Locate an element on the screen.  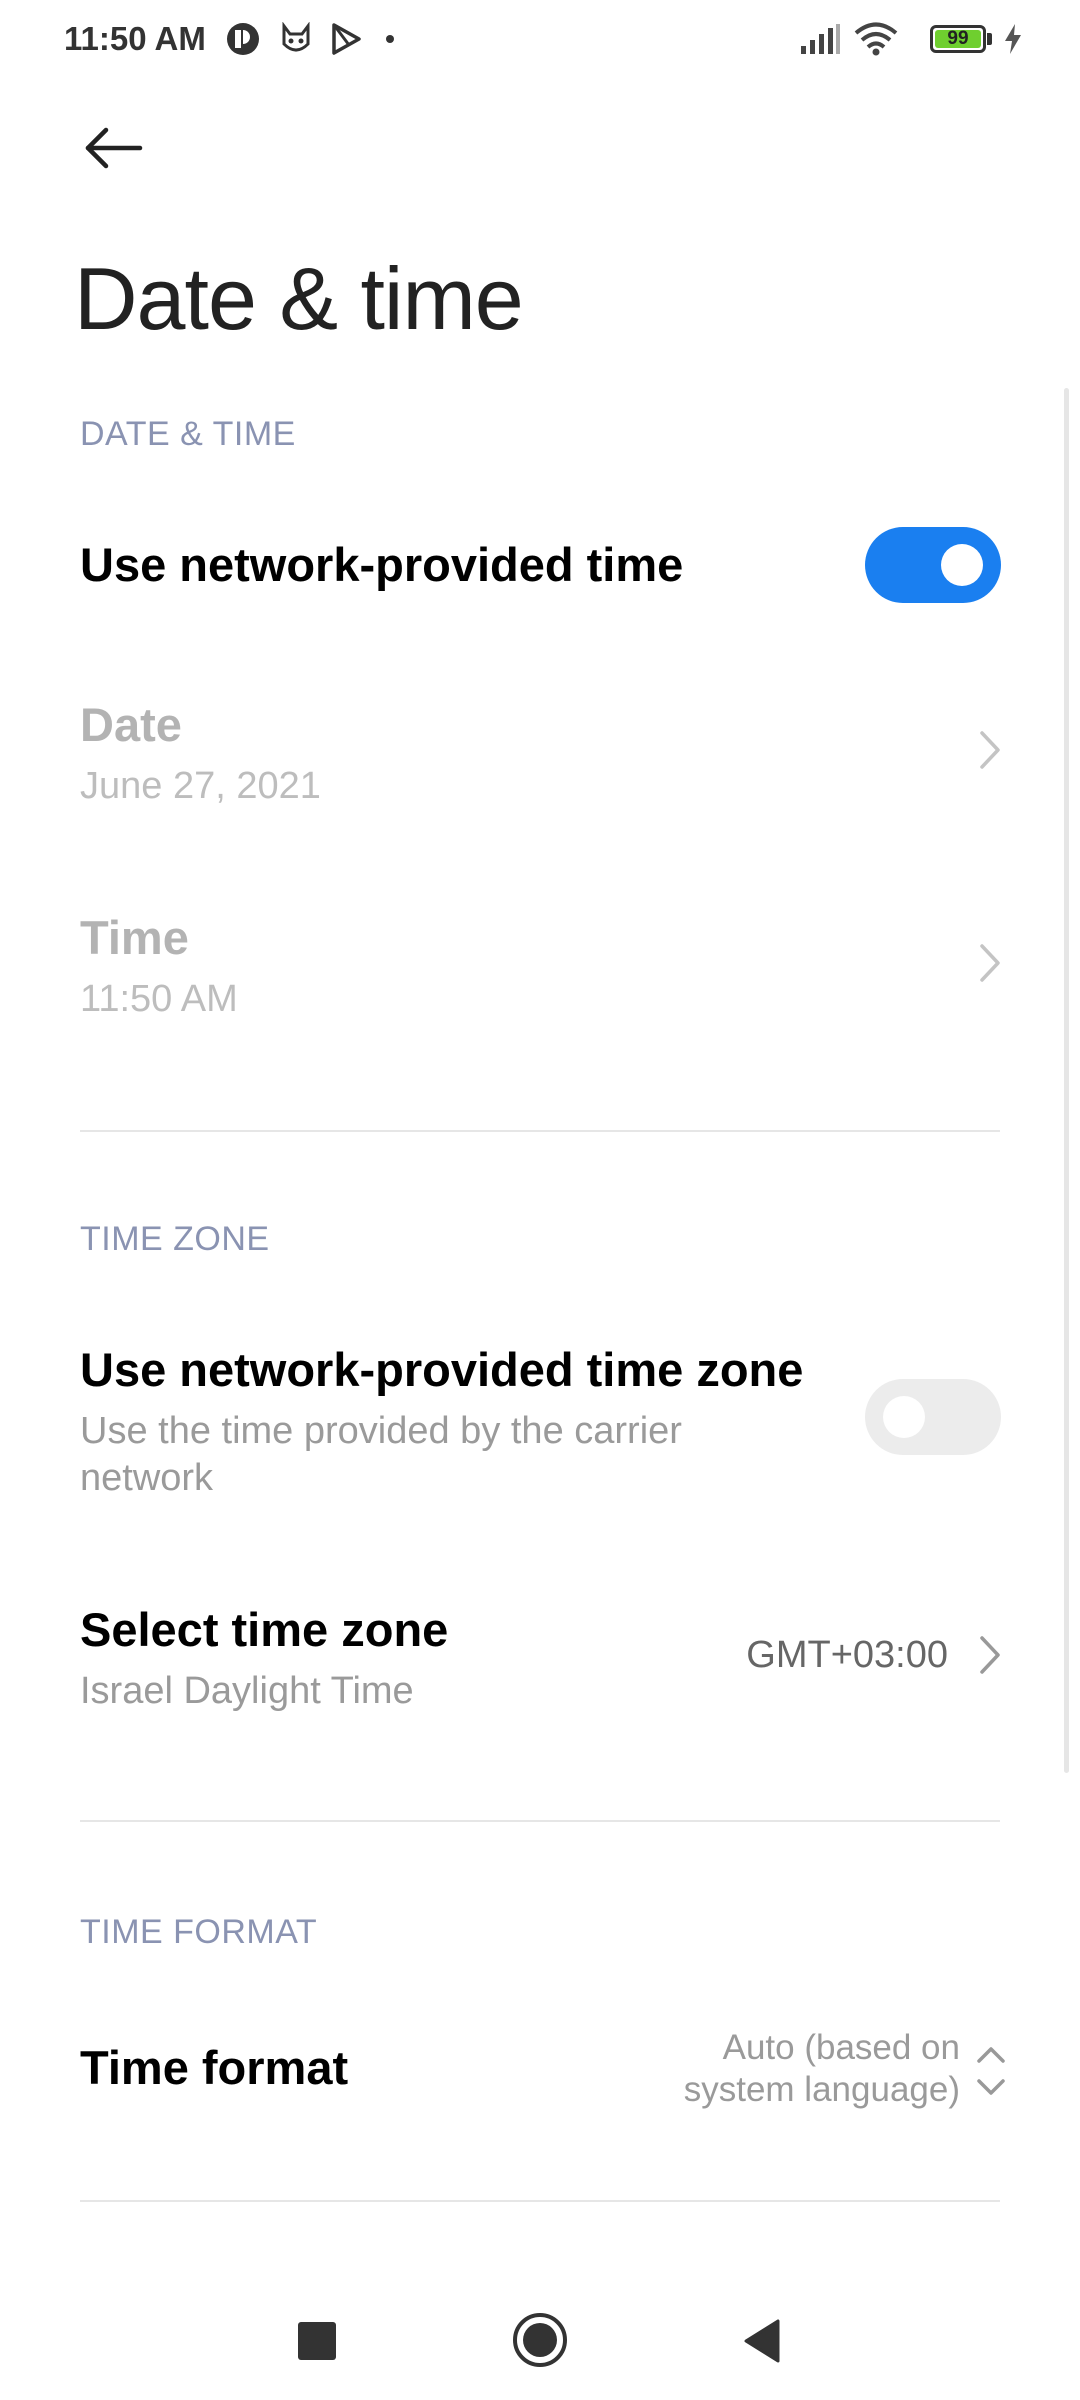
select-zone-sub: Israel Daylight Time is located at coordinates (247, 1691).